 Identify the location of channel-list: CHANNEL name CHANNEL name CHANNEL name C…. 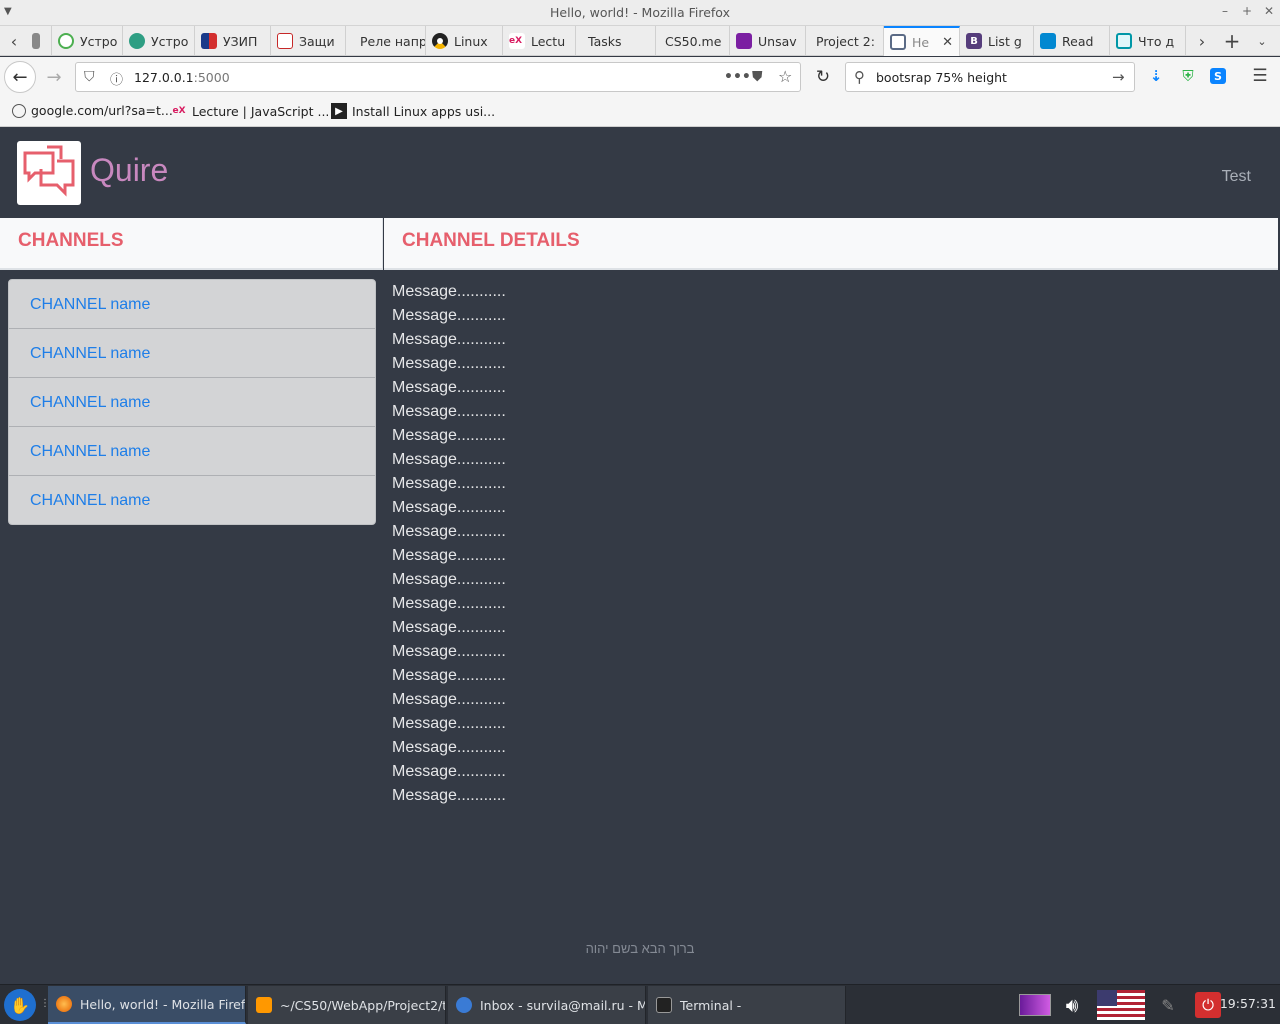
(192, 402).